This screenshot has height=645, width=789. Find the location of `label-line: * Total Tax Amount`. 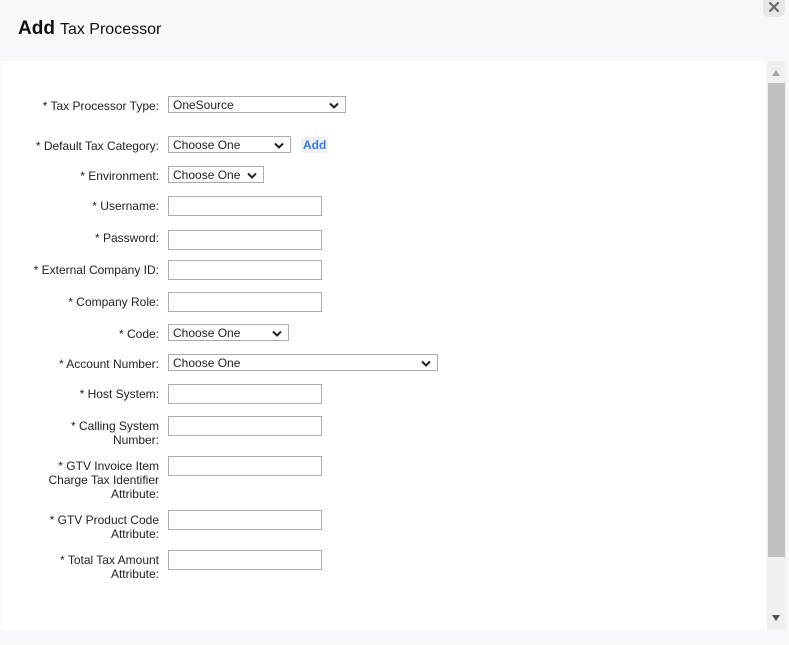

label-line: * Total Tax Amount is located at coordinates (109, 560).